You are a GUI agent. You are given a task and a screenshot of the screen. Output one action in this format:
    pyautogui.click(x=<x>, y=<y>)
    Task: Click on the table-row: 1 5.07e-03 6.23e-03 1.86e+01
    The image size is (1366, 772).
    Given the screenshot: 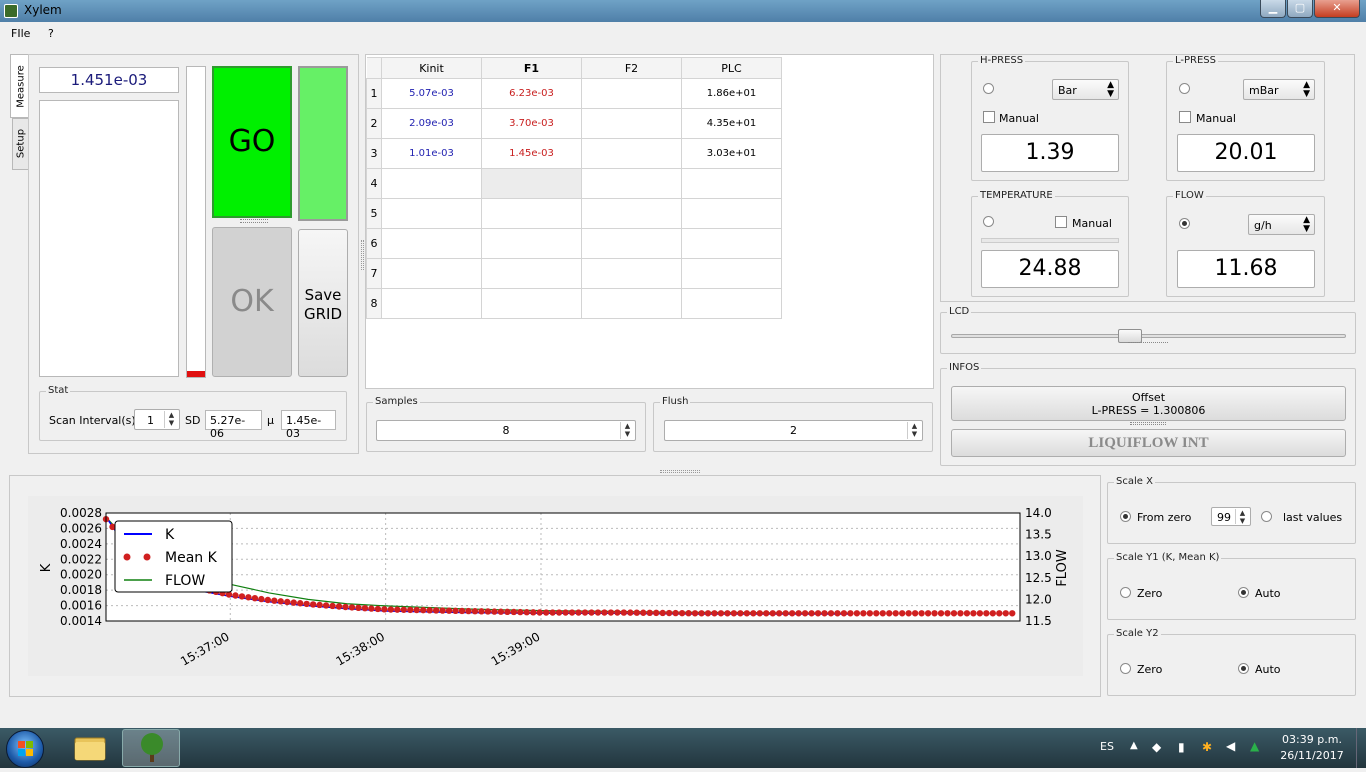 What is the action you would take?
    pyautogui.click(x=574, y=93)
    